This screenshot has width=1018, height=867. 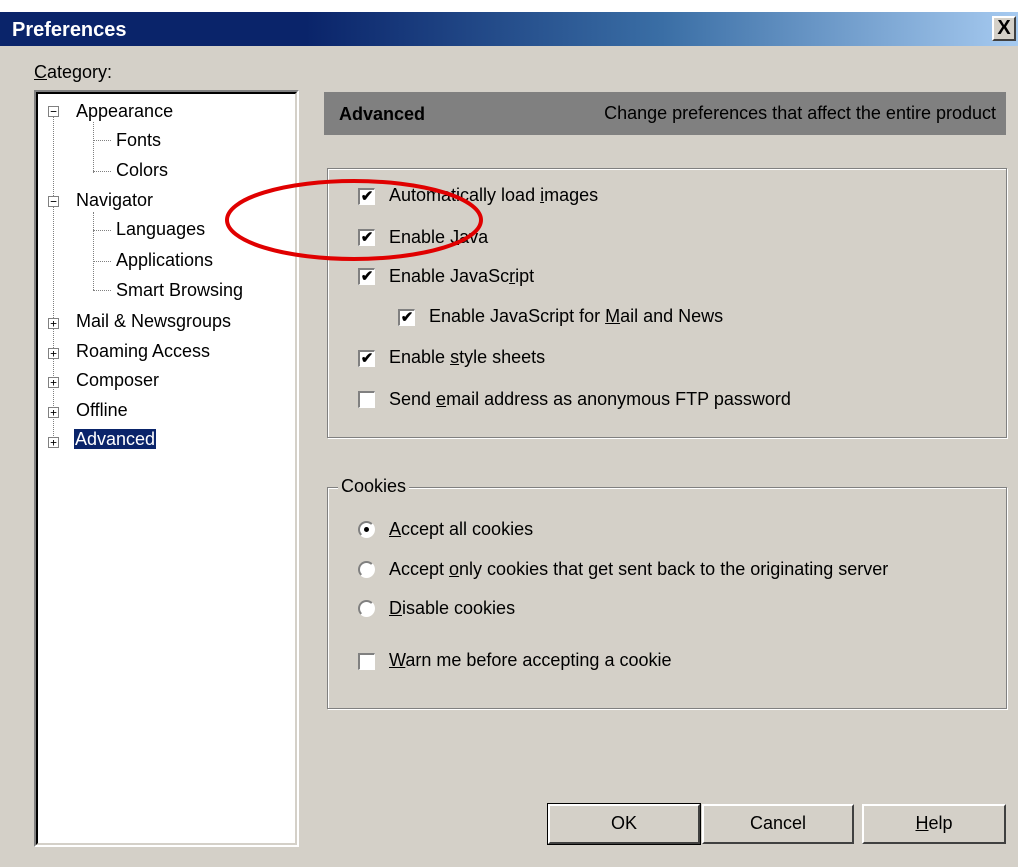 I want to click on category-label: Category:, so click(x=73, y=72).